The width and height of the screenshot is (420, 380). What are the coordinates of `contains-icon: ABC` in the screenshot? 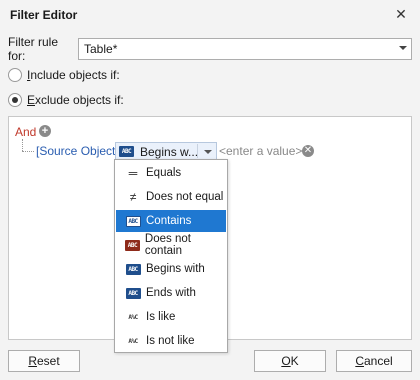 It's located at (133, 221).